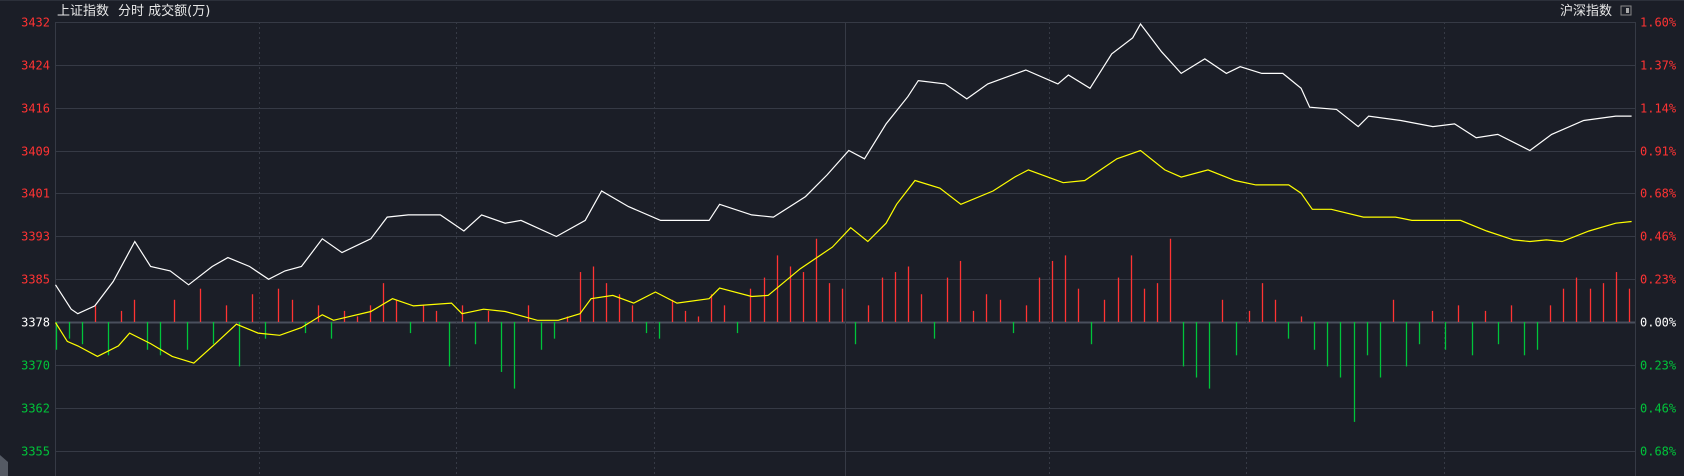  I want to click on right-tick-label: 1.60%, so click(1658, 23).